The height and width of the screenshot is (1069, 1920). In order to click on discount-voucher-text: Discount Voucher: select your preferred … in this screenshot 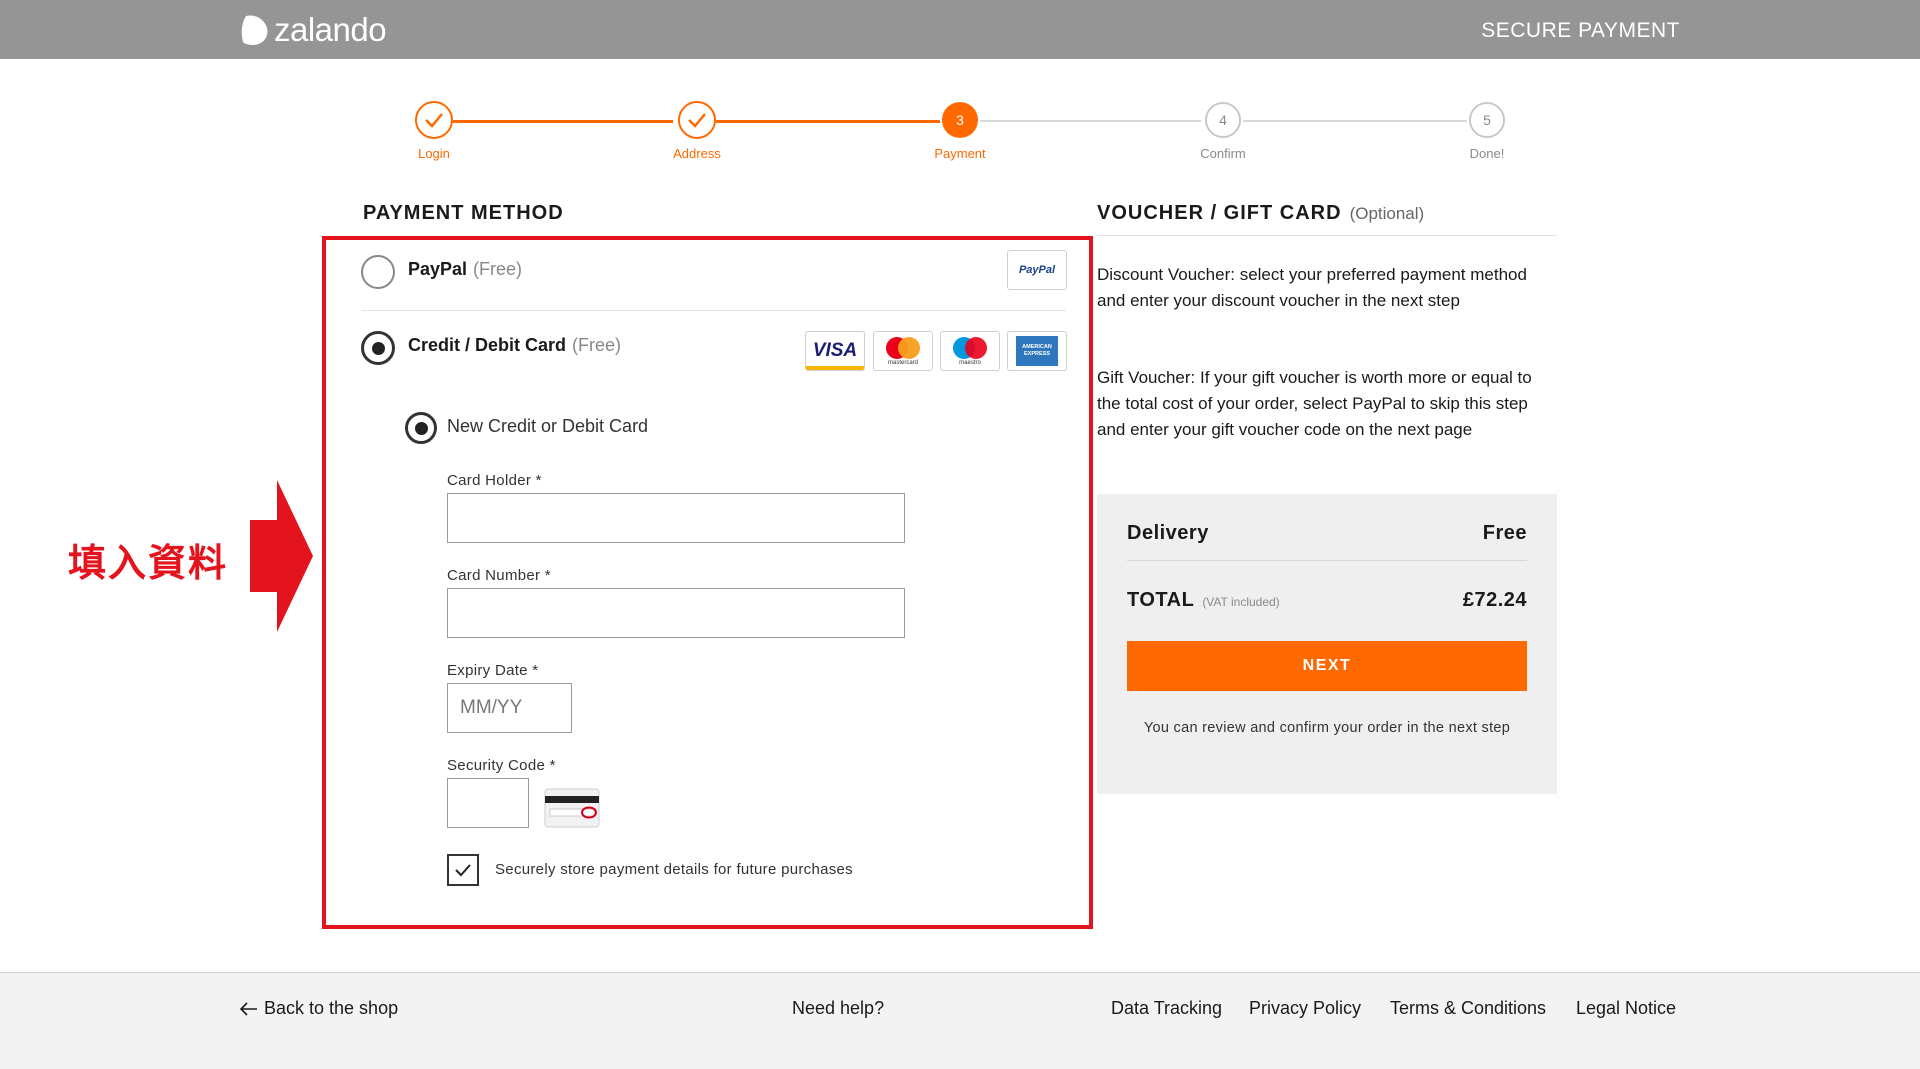, I will do `click(1312, 287)`.